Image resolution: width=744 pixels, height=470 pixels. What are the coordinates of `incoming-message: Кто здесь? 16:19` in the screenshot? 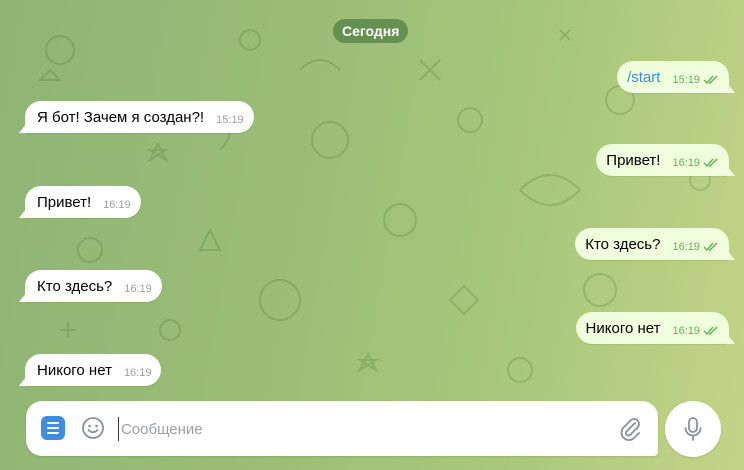 It's located at (90, 286).